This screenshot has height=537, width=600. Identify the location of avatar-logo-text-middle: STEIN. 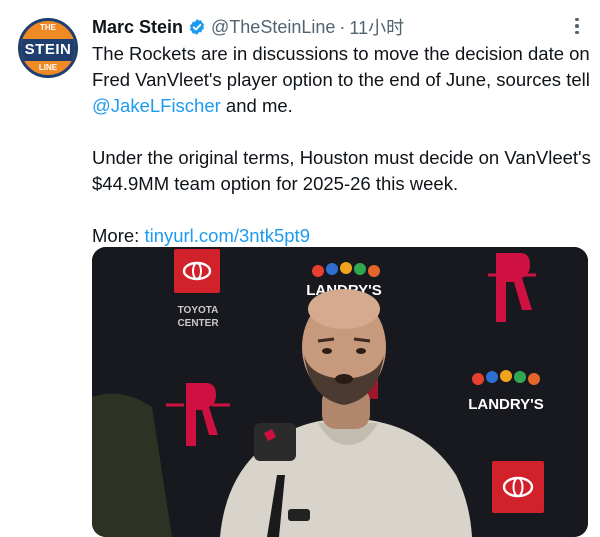
(48, 50).